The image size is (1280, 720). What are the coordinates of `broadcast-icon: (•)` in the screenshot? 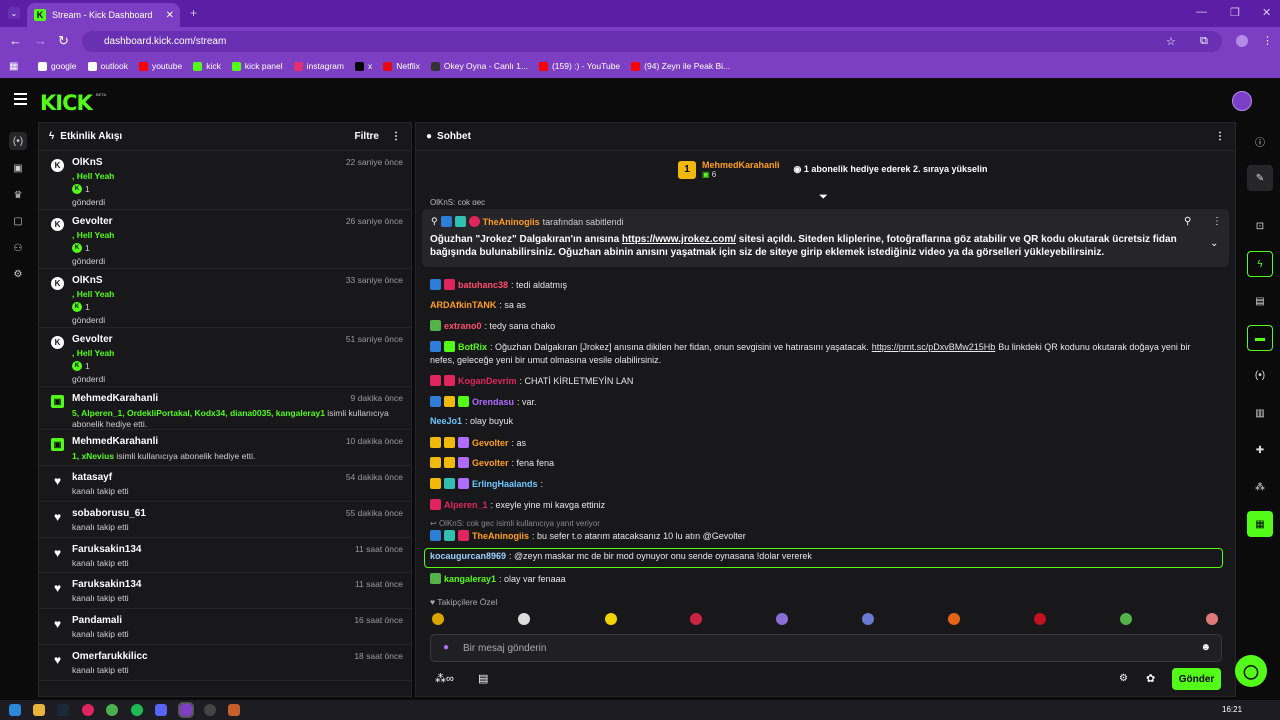 It's located at (1260, 375).